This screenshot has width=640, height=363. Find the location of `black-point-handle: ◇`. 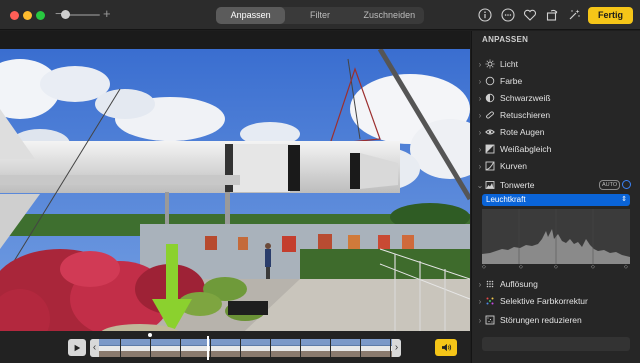

black-point-handle: ◇ is located at coordinates (484, 267).